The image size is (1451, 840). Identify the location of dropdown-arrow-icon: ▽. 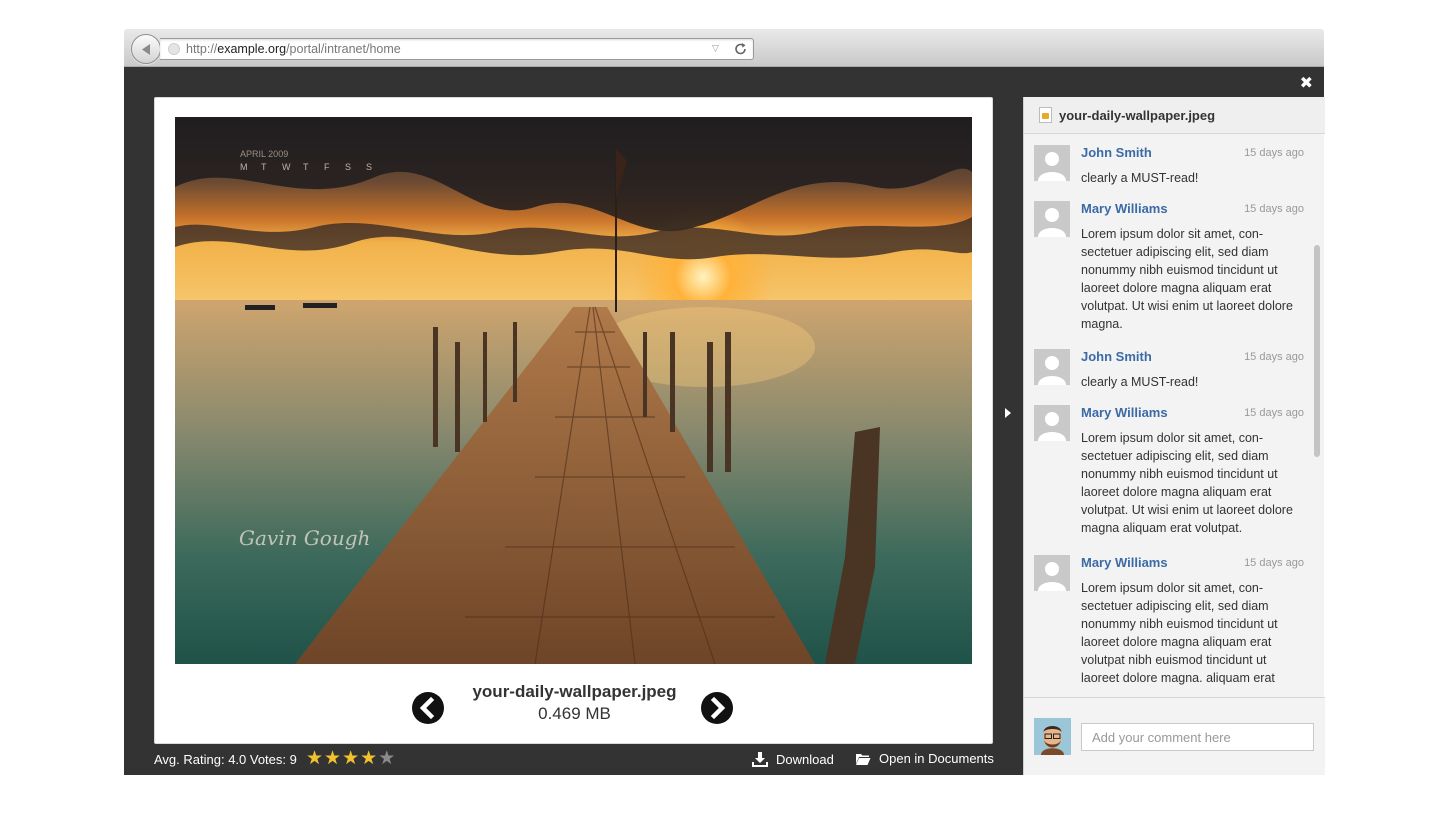
(715, 48).